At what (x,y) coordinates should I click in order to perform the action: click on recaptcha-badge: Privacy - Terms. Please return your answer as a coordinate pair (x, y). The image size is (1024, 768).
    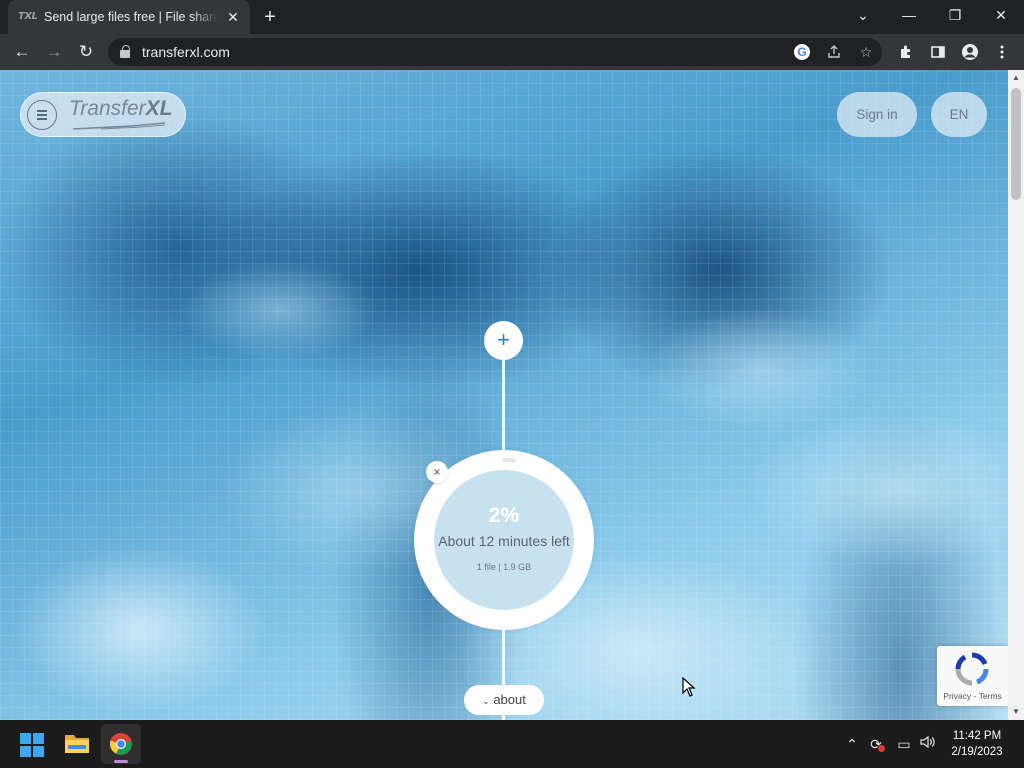
    Looking at the image, I should click on (972, 676).